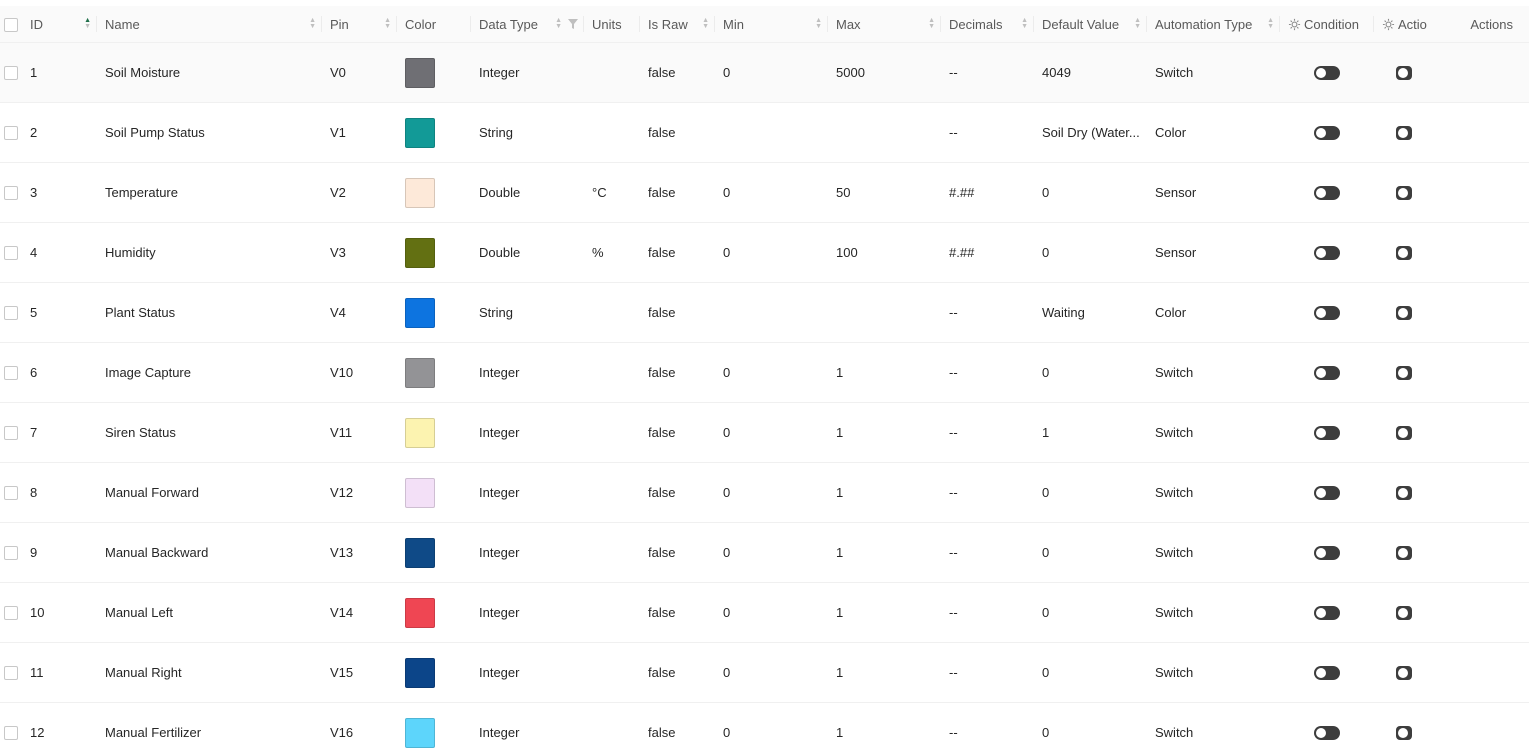 The height and width of the screenshot is (750, 1529). What do you see at coordinates (420, 432) in the screenshot?
I see `color-swatch` at bounding box center [420, 432].